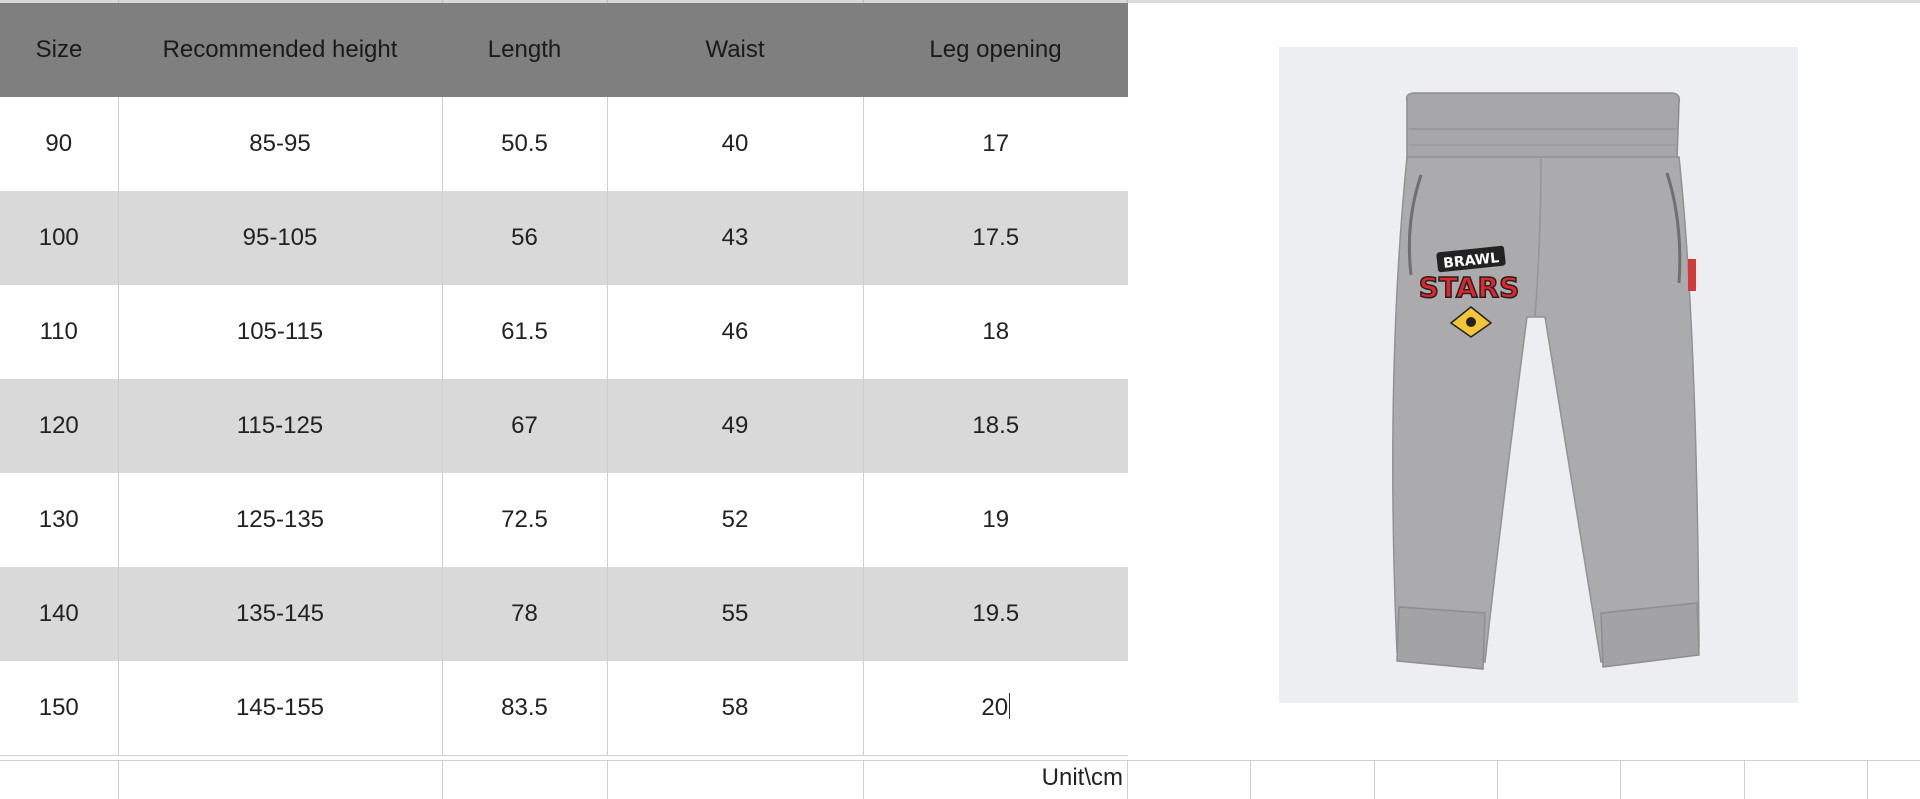  Describe the element at coordinates (995, 238) in the screenshot. I see `cell-leg-opening: 17.5` at that location.